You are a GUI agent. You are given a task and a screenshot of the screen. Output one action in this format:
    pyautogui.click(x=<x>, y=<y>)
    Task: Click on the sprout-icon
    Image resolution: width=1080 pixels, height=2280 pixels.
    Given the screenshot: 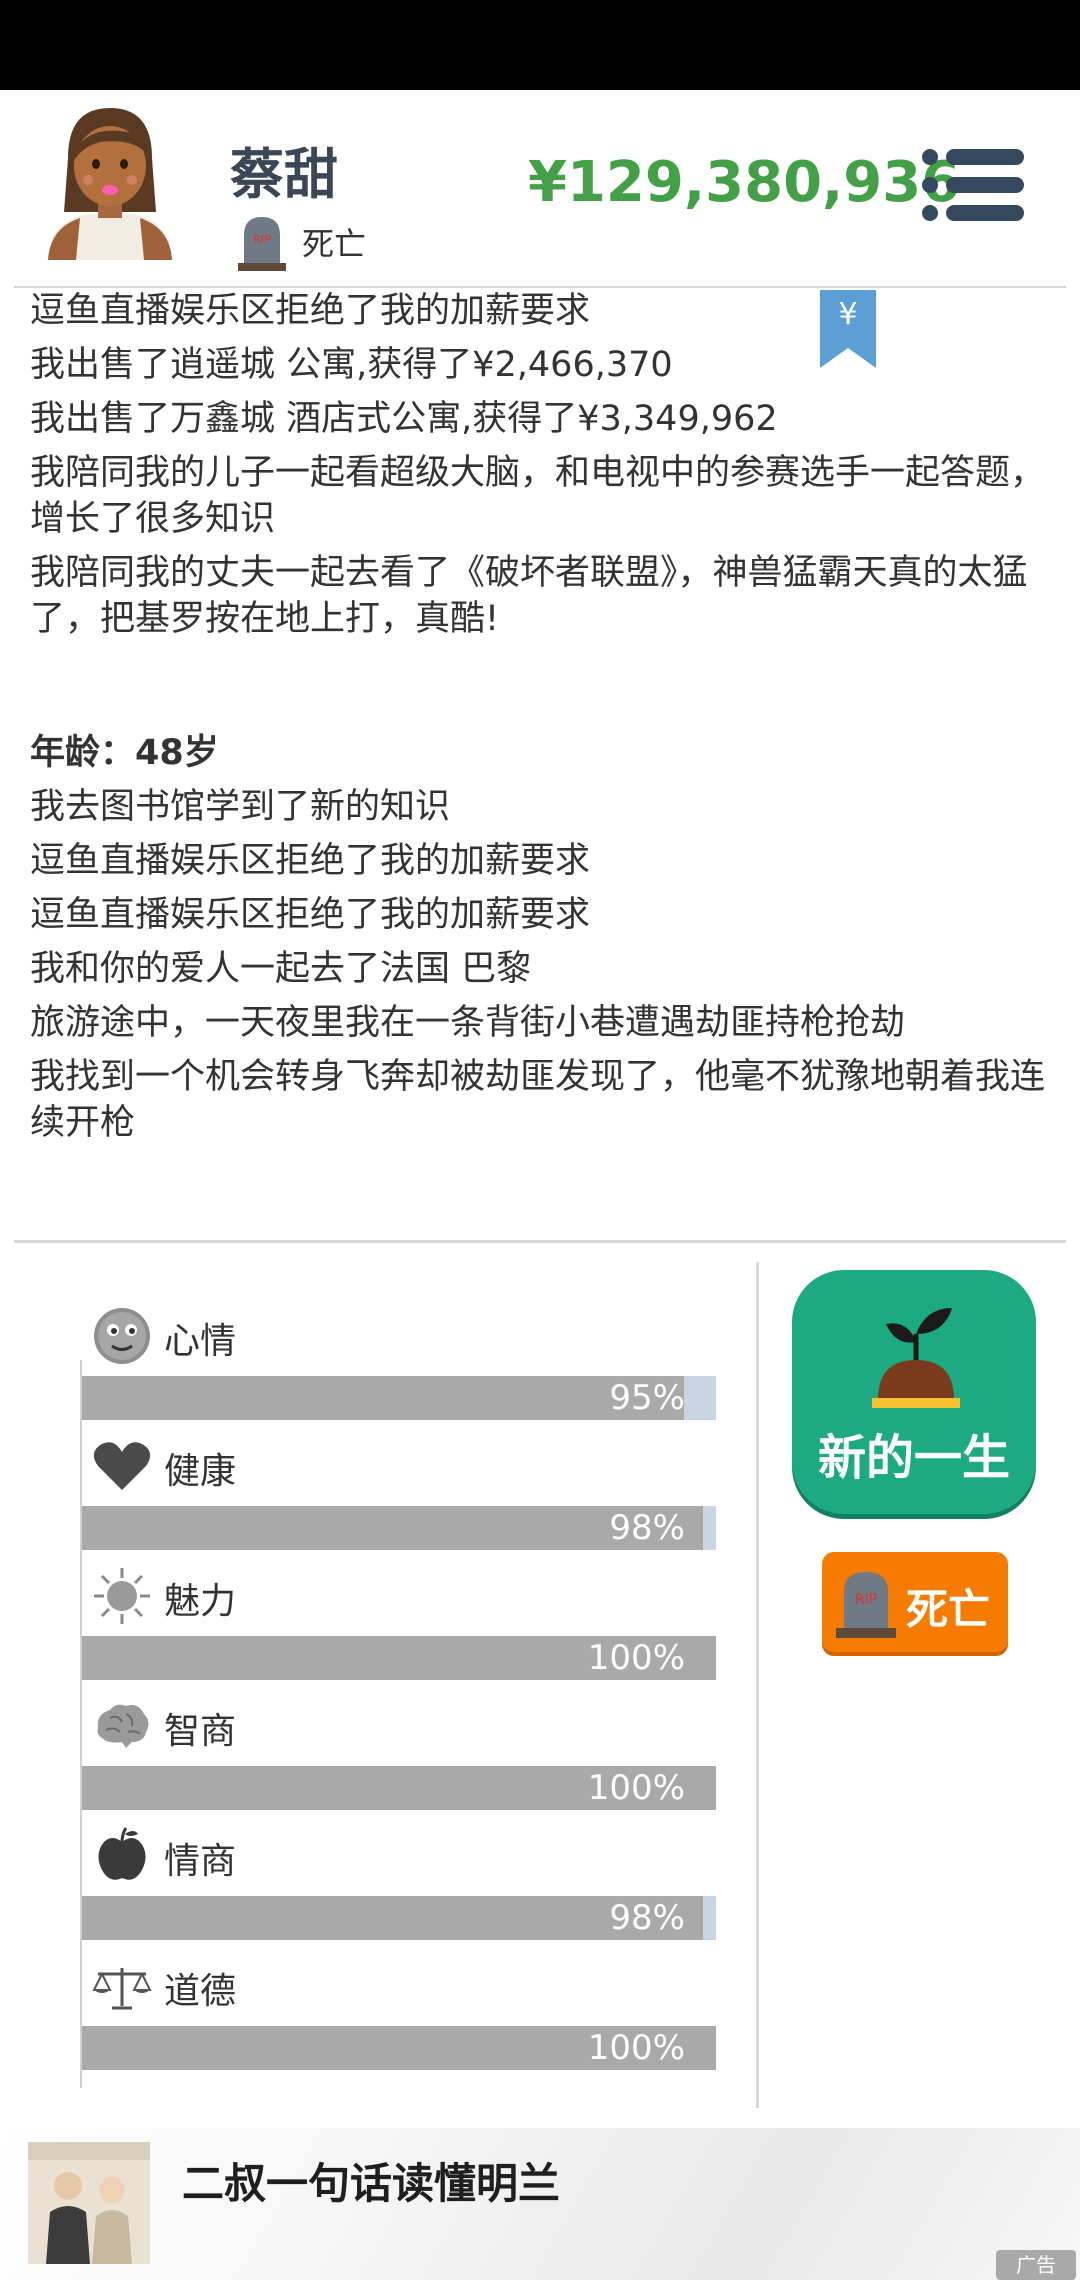 What is the action you would take?
    pyautogui.click(x=916, y=1358)
    